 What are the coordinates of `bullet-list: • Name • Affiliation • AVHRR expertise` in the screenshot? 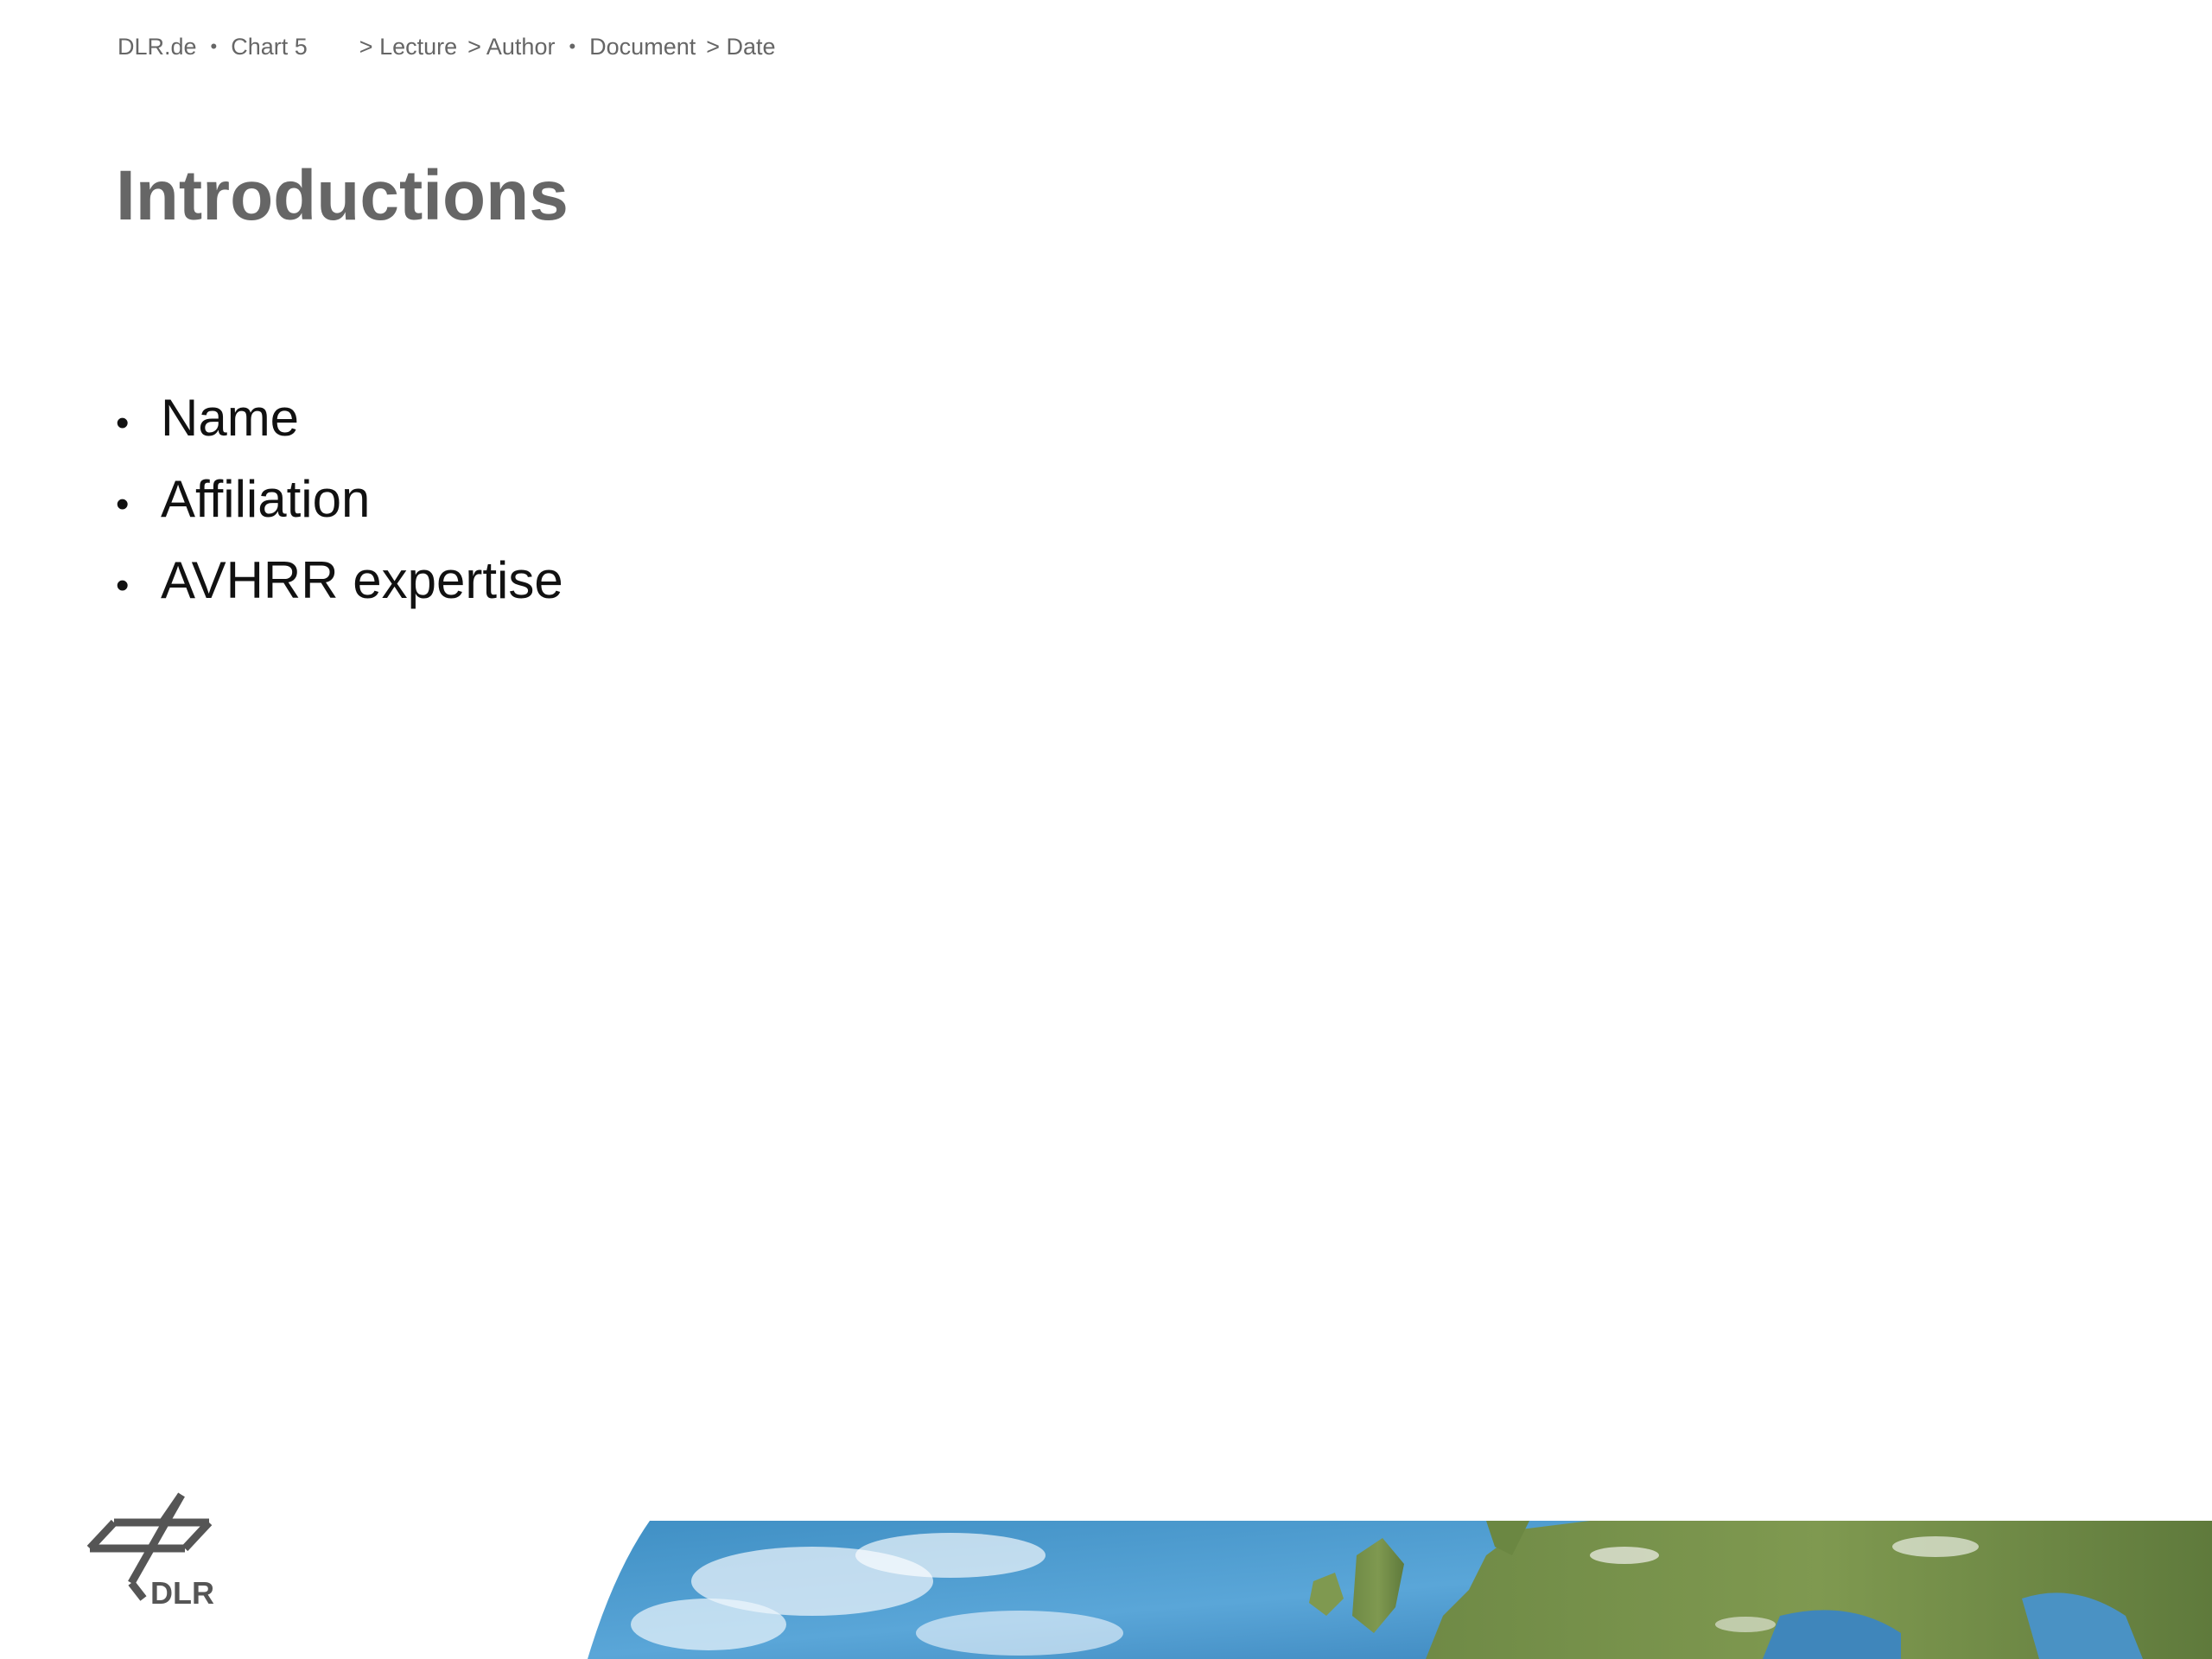 It's located at (339, 502).